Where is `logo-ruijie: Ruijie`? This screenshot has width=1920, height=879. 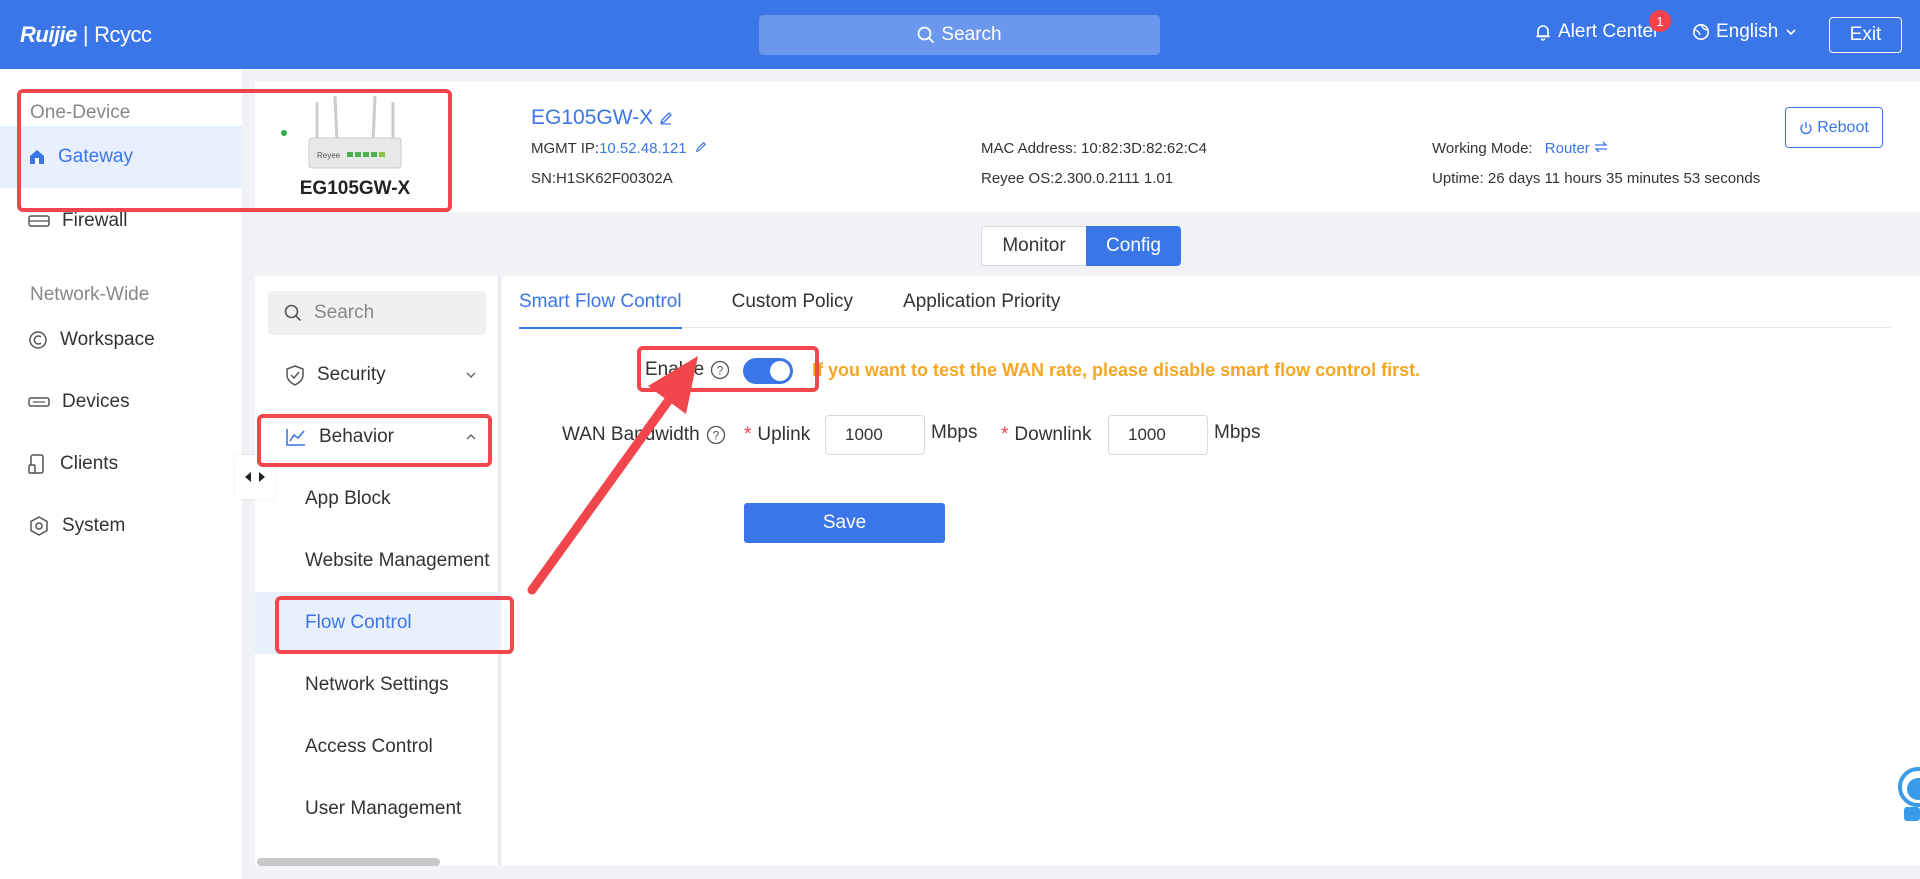
logo-ruijie: Ruijie is located at coordinates (48, 34).